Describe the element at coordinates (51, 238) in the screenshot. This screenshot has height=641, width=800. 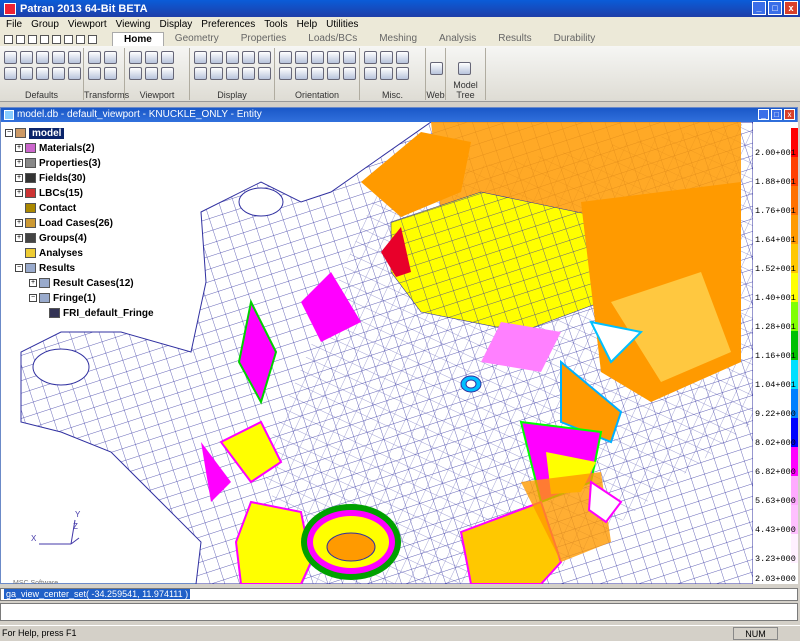
I see `tree-node-groups: + Groups(4)` at that location.